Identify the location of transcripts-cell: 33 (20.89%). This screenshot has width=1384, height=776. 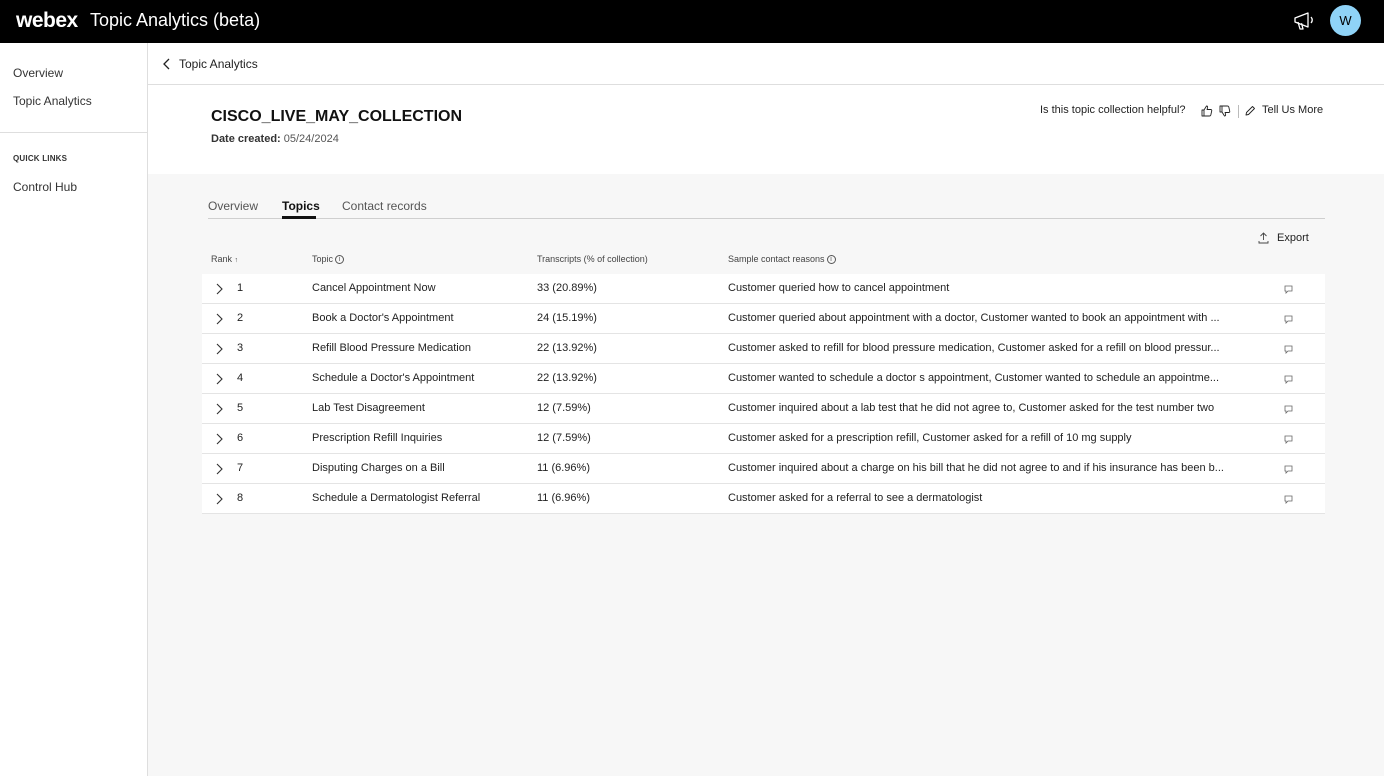
(567, 288).